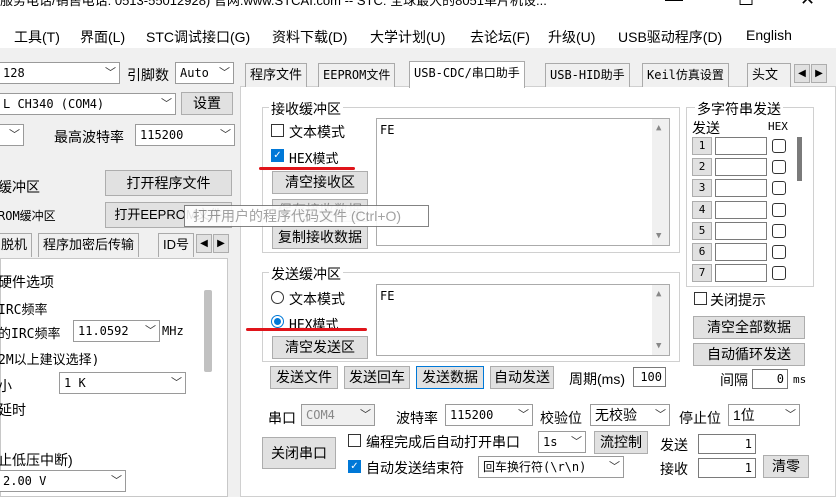 The image size is (836, 497). What do you see at coordinates (116, 331) in the screenshot?
I see `irc-freq-select: 11.0592 ﹀` at bounding box center [116, 331].